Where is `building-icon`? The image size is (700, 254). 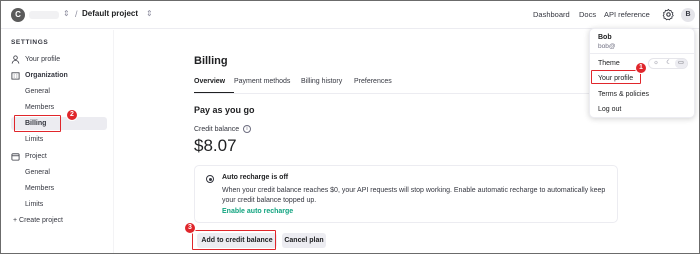
building-icon is located at coordinates (15, 76).